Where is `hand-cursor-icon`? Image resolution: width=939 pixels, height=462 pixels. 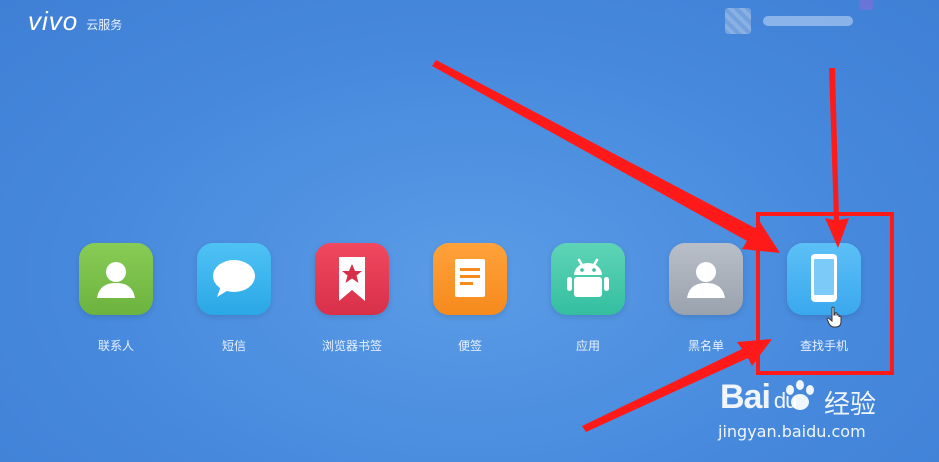 hand-cursor-icon is located at coordinates (834, 317).